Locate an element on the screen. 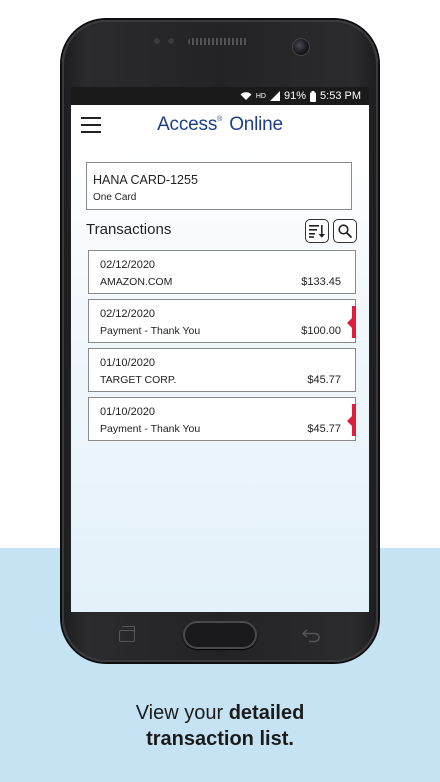  wifi-icon is located at coordinates (246, 96).